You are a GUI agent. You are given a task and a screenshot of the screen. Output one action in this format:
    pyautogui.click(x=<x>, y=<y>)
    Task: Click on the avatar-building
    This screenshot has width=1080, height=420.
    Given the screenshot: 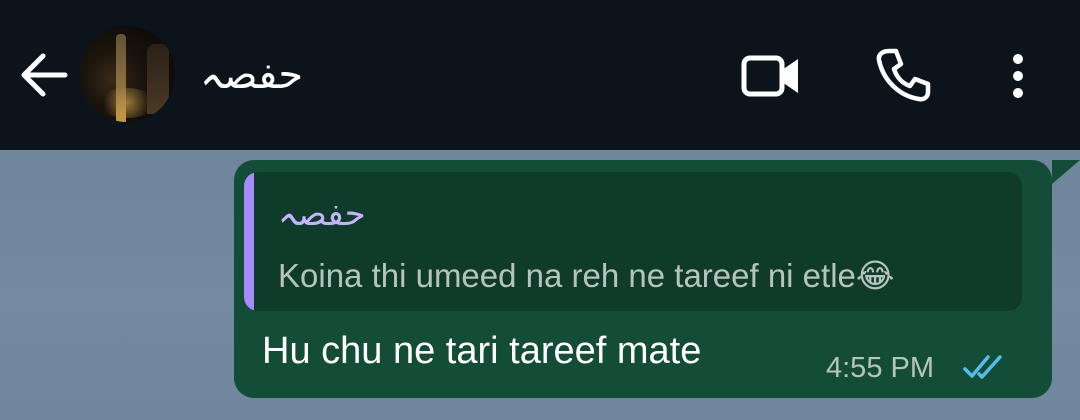 What is the action you would take?
    pyautogui.click(x=158, y=79)
    